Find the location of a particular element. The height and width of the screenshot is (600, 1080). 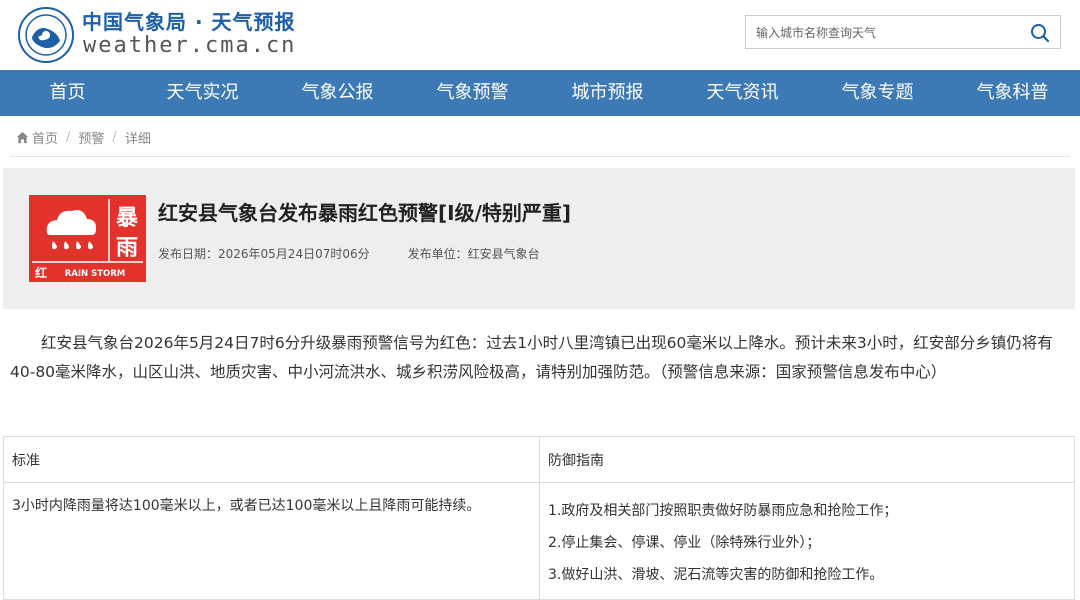

nav-item-news: 天气资讯 is located at coordinates (742, 93).